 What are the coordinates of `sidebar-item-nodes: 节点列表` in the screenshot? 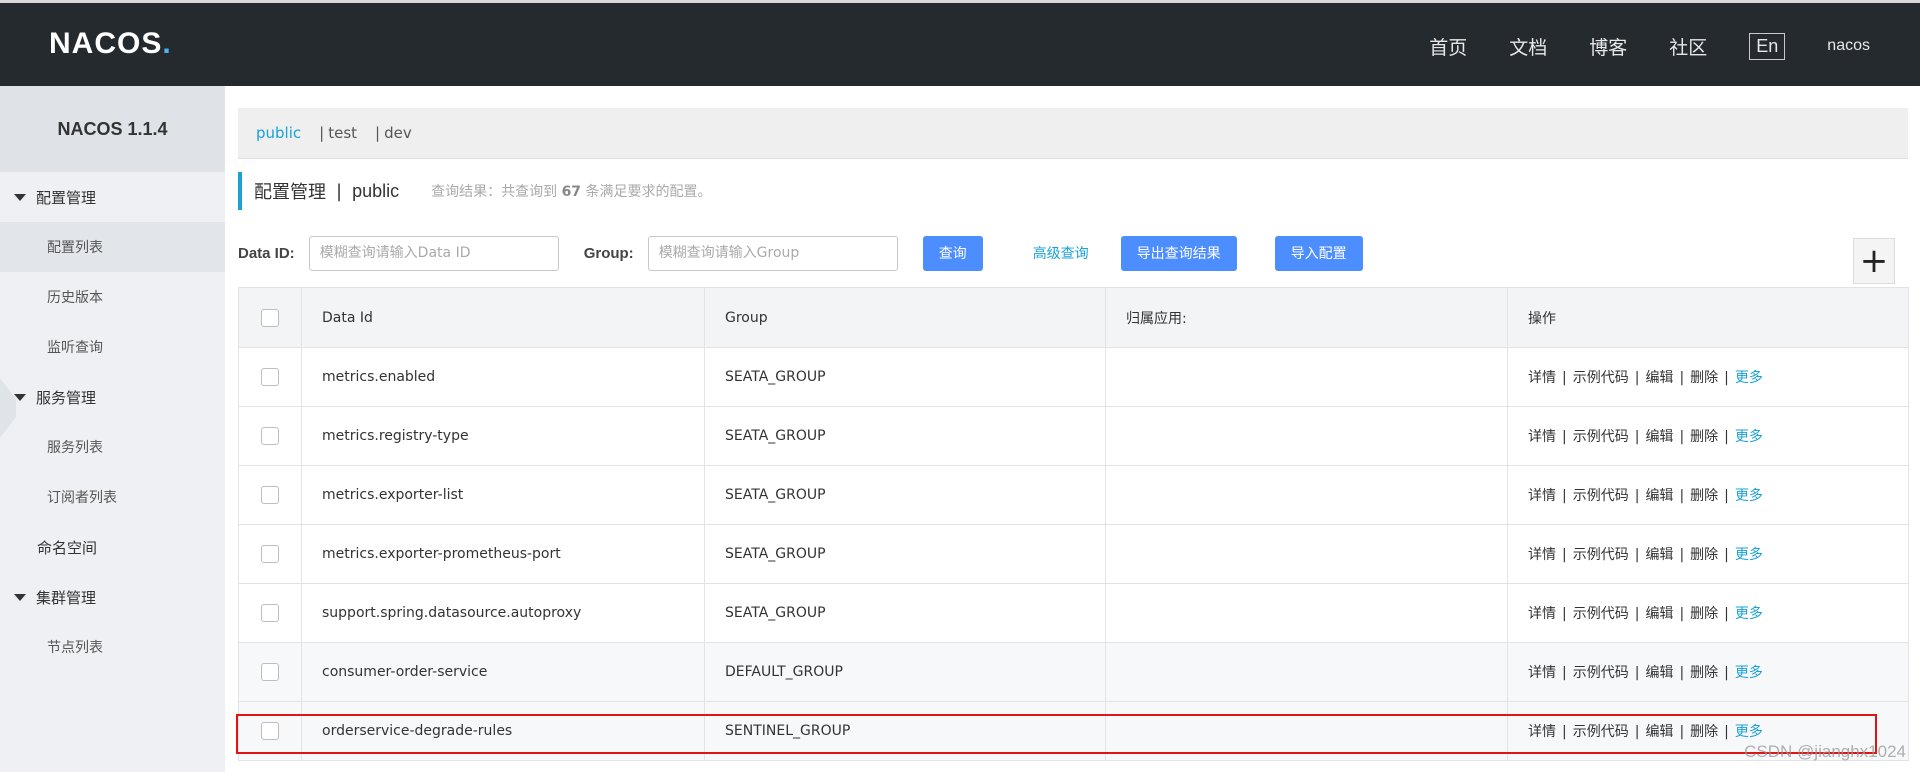 It's located at (112, 647).